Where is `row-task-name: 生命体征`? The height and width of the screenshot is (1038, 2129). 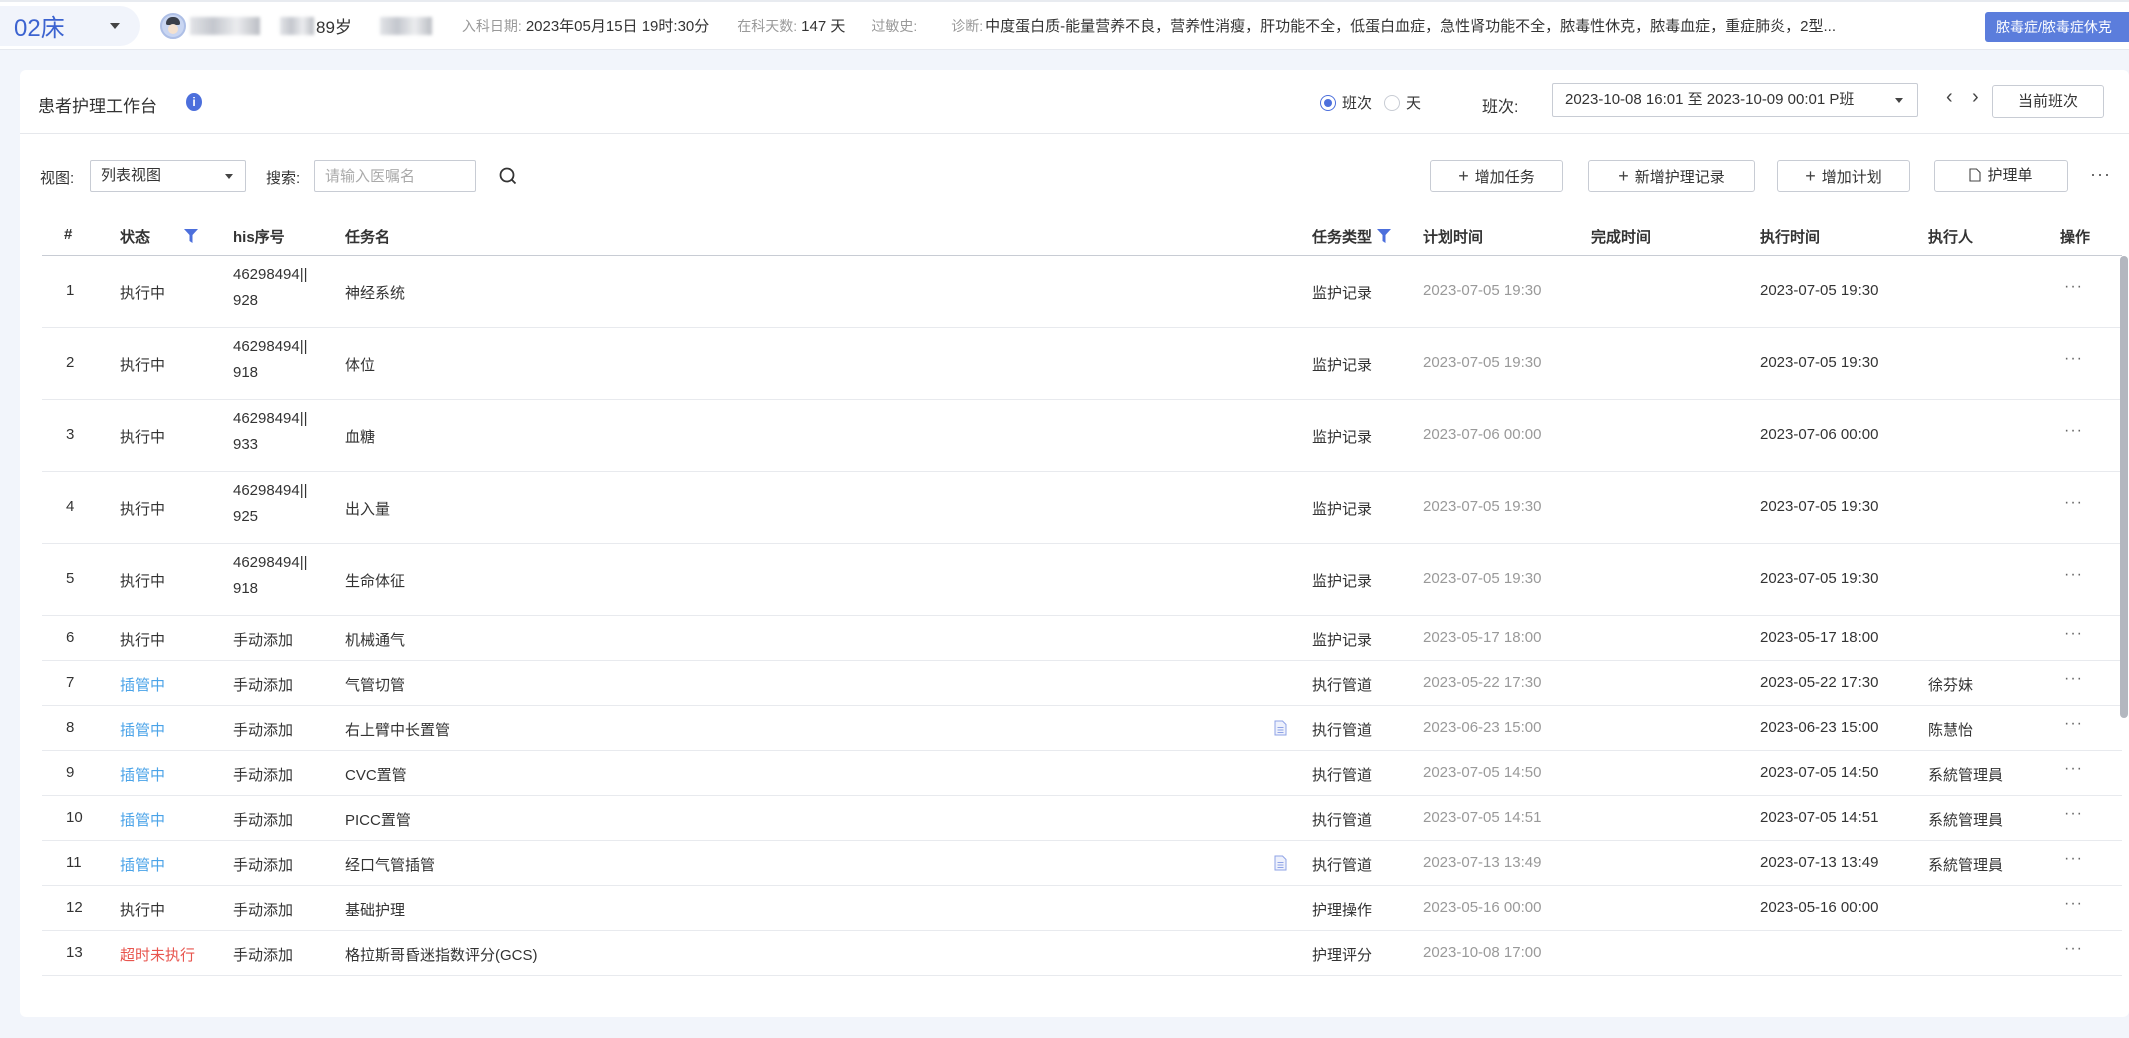 row-task-name: 生命体征 is located at coordinates (375, 580).